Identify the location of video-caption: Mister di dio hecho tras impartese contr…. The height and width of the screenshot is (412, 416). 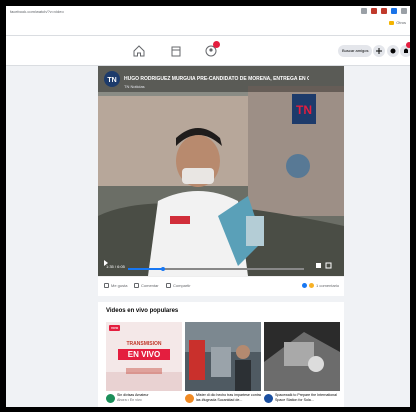
(223, 400).